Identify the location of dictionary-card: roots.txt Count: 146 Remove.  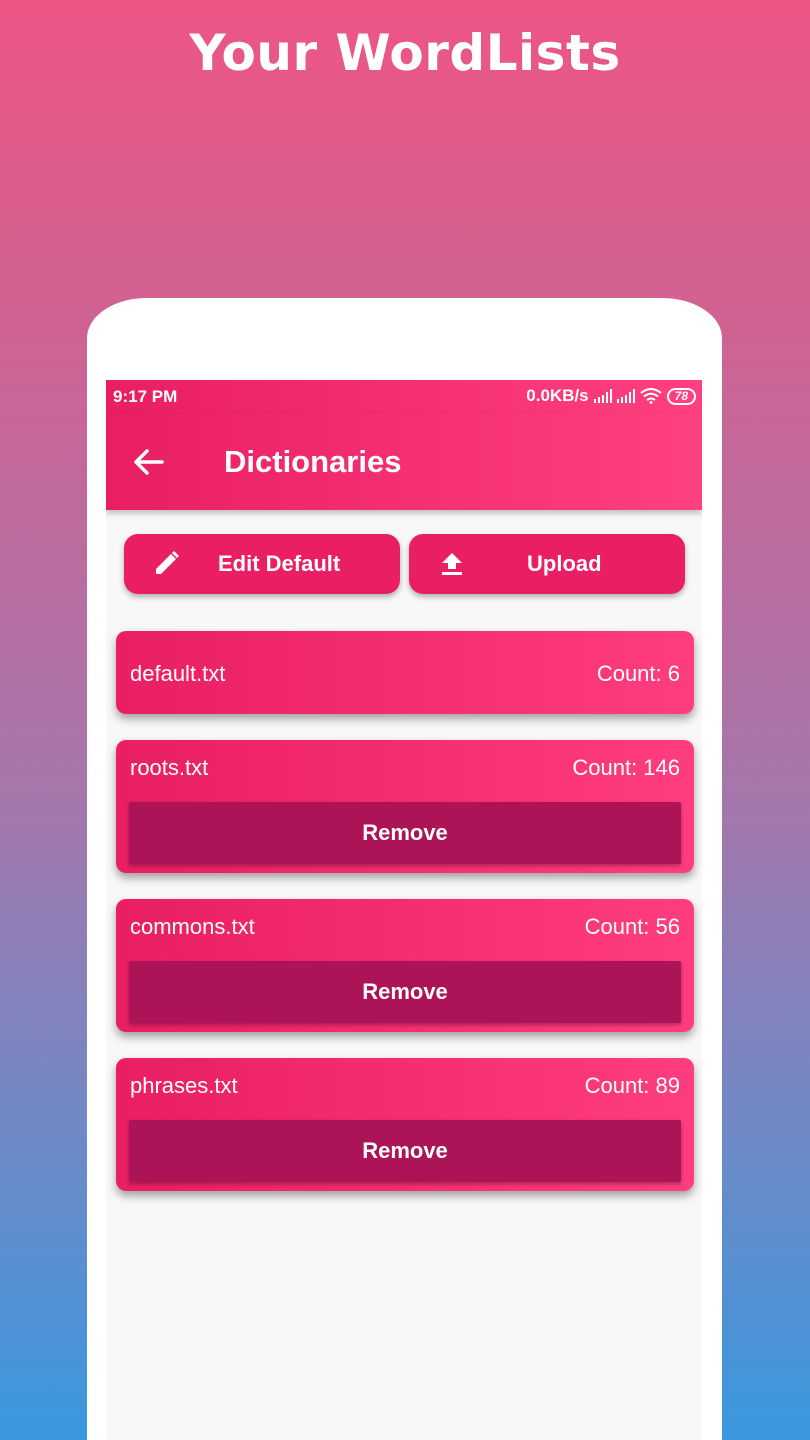
(405, 806).